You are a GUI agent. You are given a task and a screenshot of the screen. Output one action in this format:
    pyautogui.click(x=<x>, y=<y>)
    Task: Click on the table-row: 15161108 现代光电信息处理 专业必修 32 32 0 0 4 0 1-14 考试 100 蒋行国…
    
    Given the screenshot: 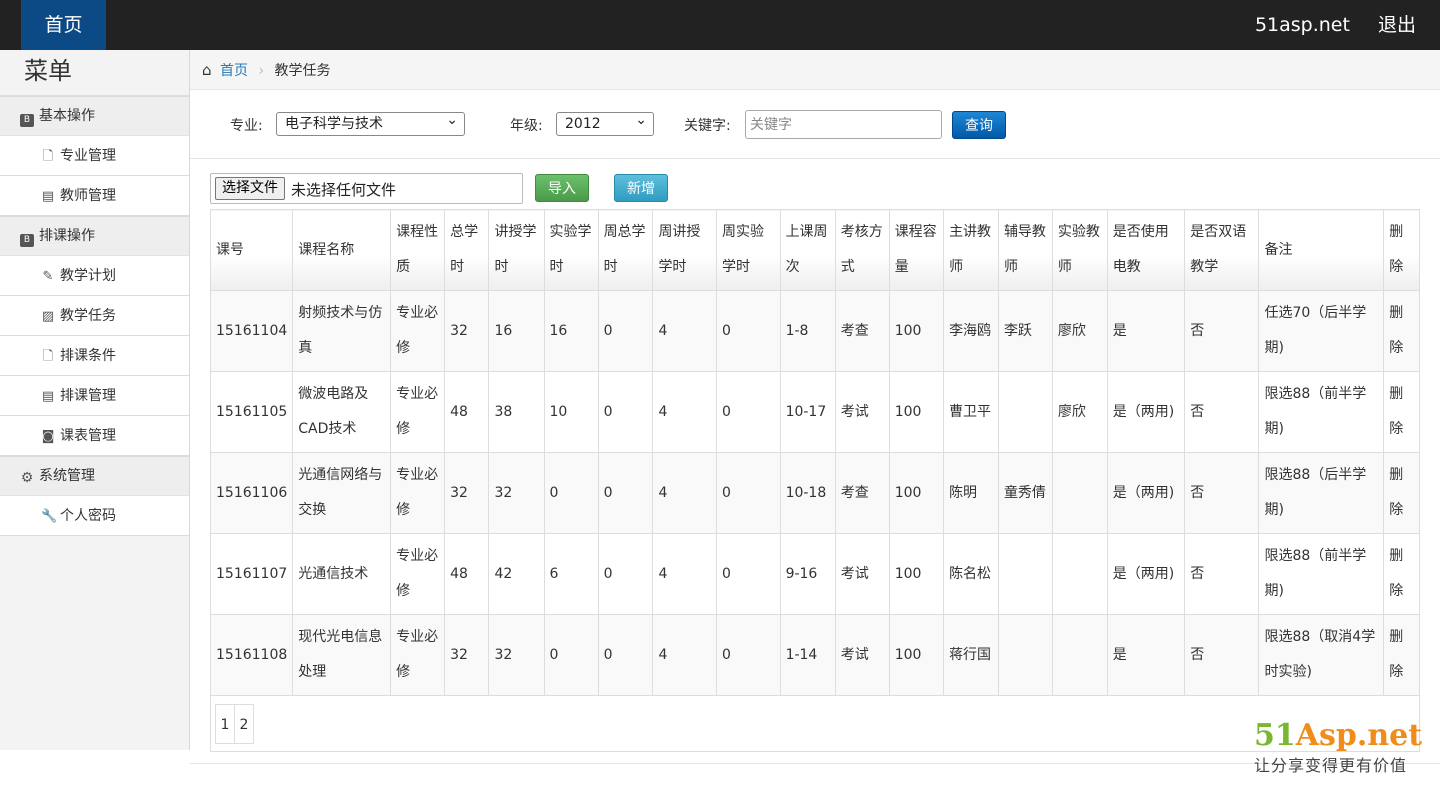 What is the action you would take?
    pyautogui.click(x=814, y=655)
    